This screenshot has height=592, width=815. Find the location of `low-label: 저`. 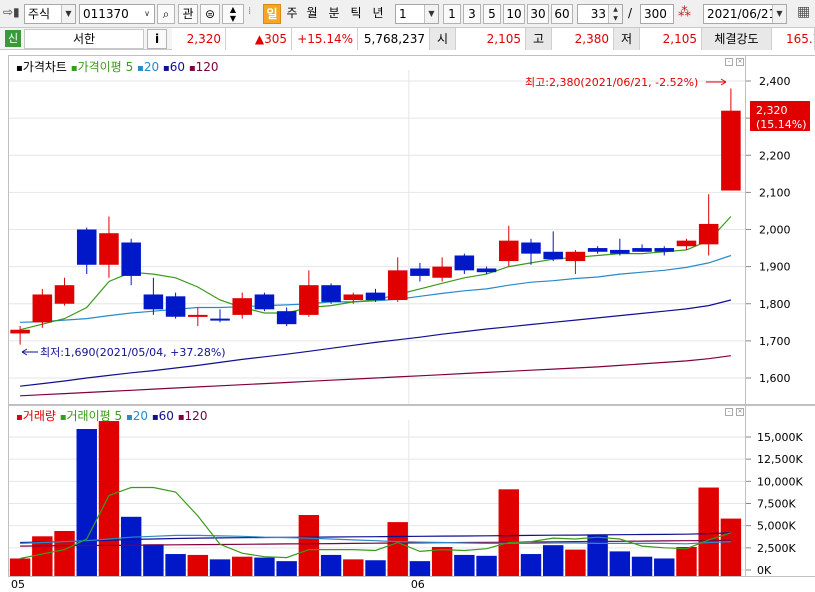

low-label: 저 is located at coordinates (627, 39).